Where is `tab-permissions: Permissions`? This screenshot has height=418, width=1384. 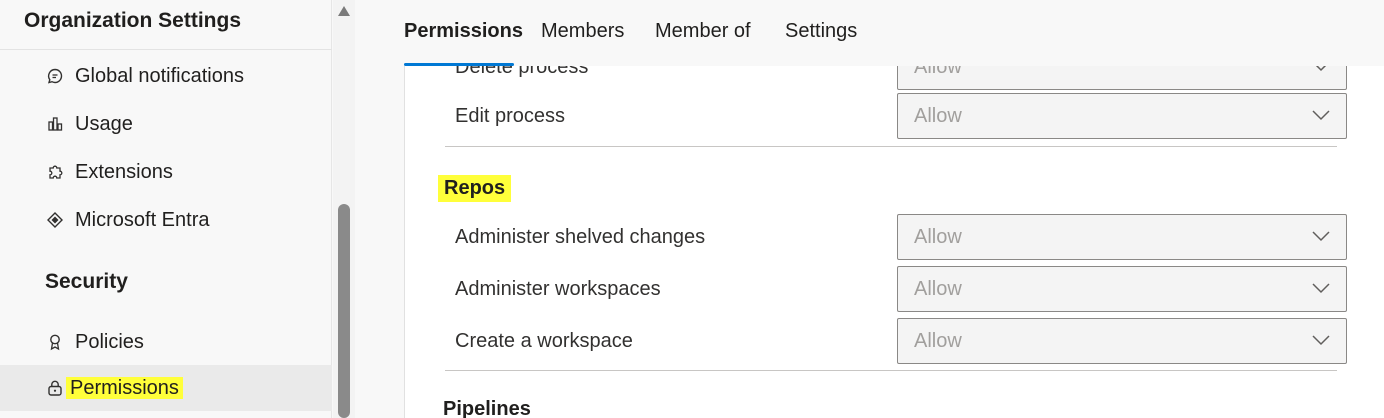 tab-permissions: Permissions is located at coordinates (463, 31).